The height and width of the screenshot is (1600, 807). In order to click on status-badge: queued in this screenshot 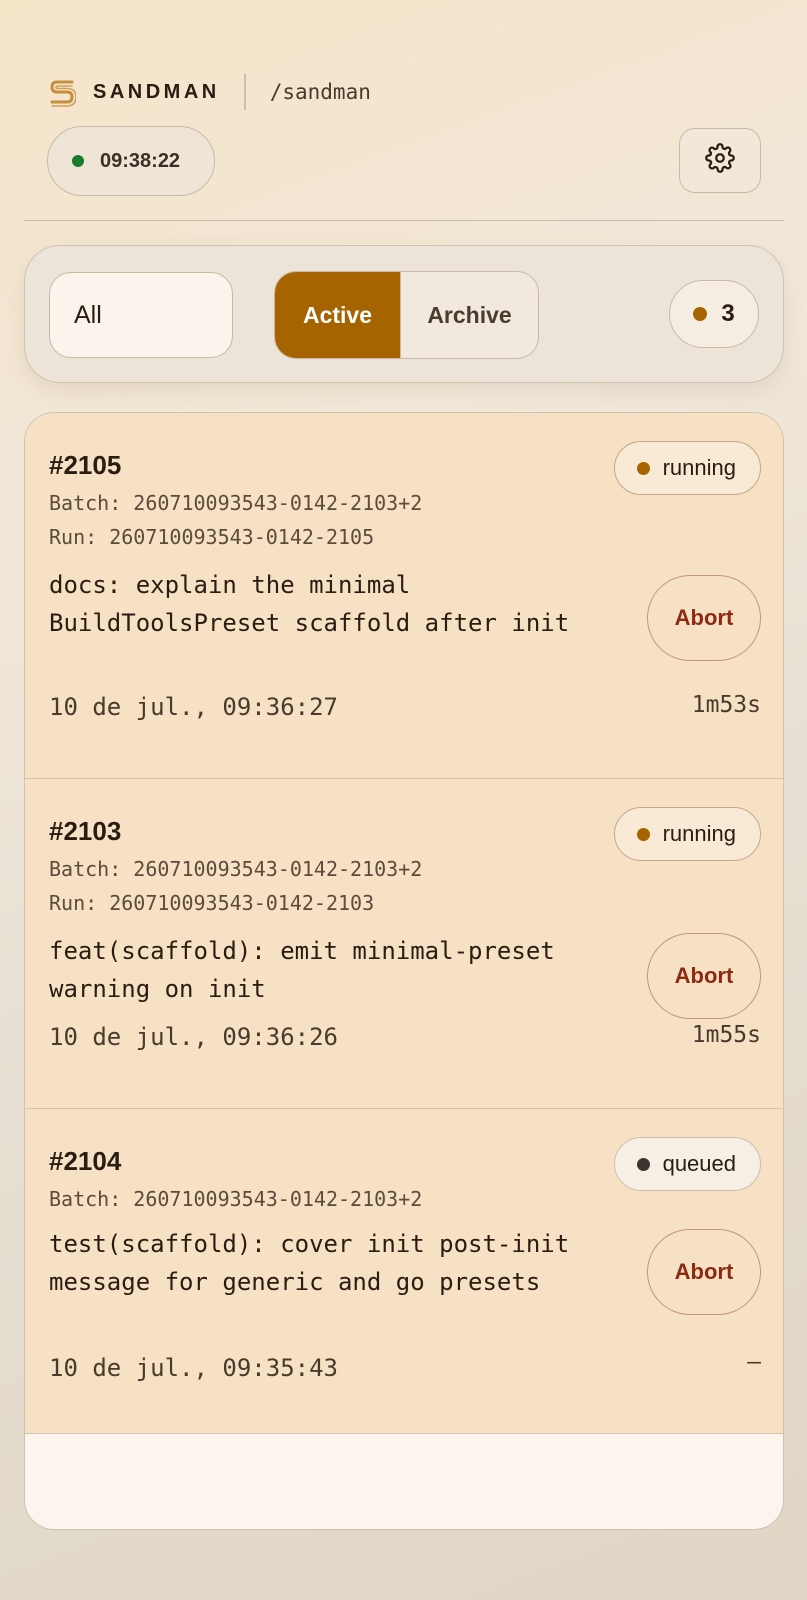, I will do `click(687, 1164)`.